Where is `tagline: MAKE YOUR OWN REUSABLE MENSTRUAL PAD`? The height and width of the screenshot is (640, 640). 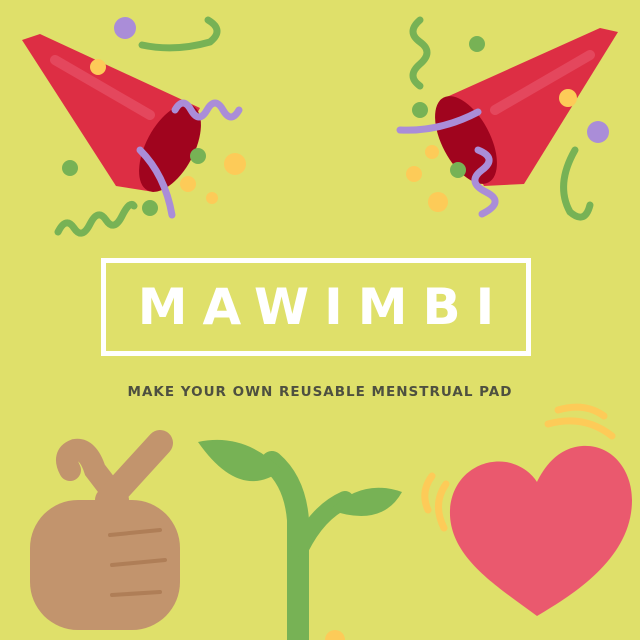 tagline: MAKE YOUR OWN REUSABLE MENSTRUAL PAD is located at coordinates (320, 392).